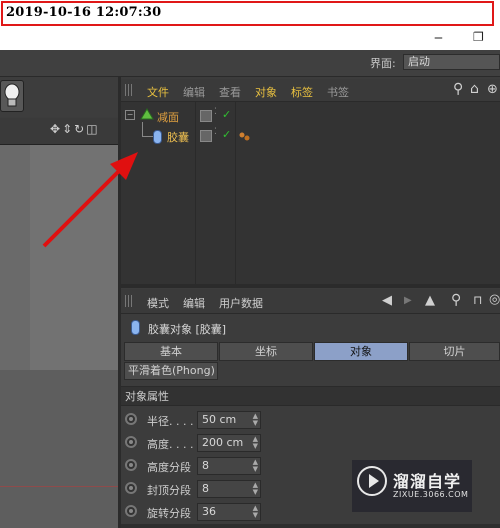 Image resolution: width=500 pixels, height=528 pixels. What do you see at coordinates (92, 129) in the screenshot?
I see `maximize-icon: ◫` at bounding box center [92, 129].